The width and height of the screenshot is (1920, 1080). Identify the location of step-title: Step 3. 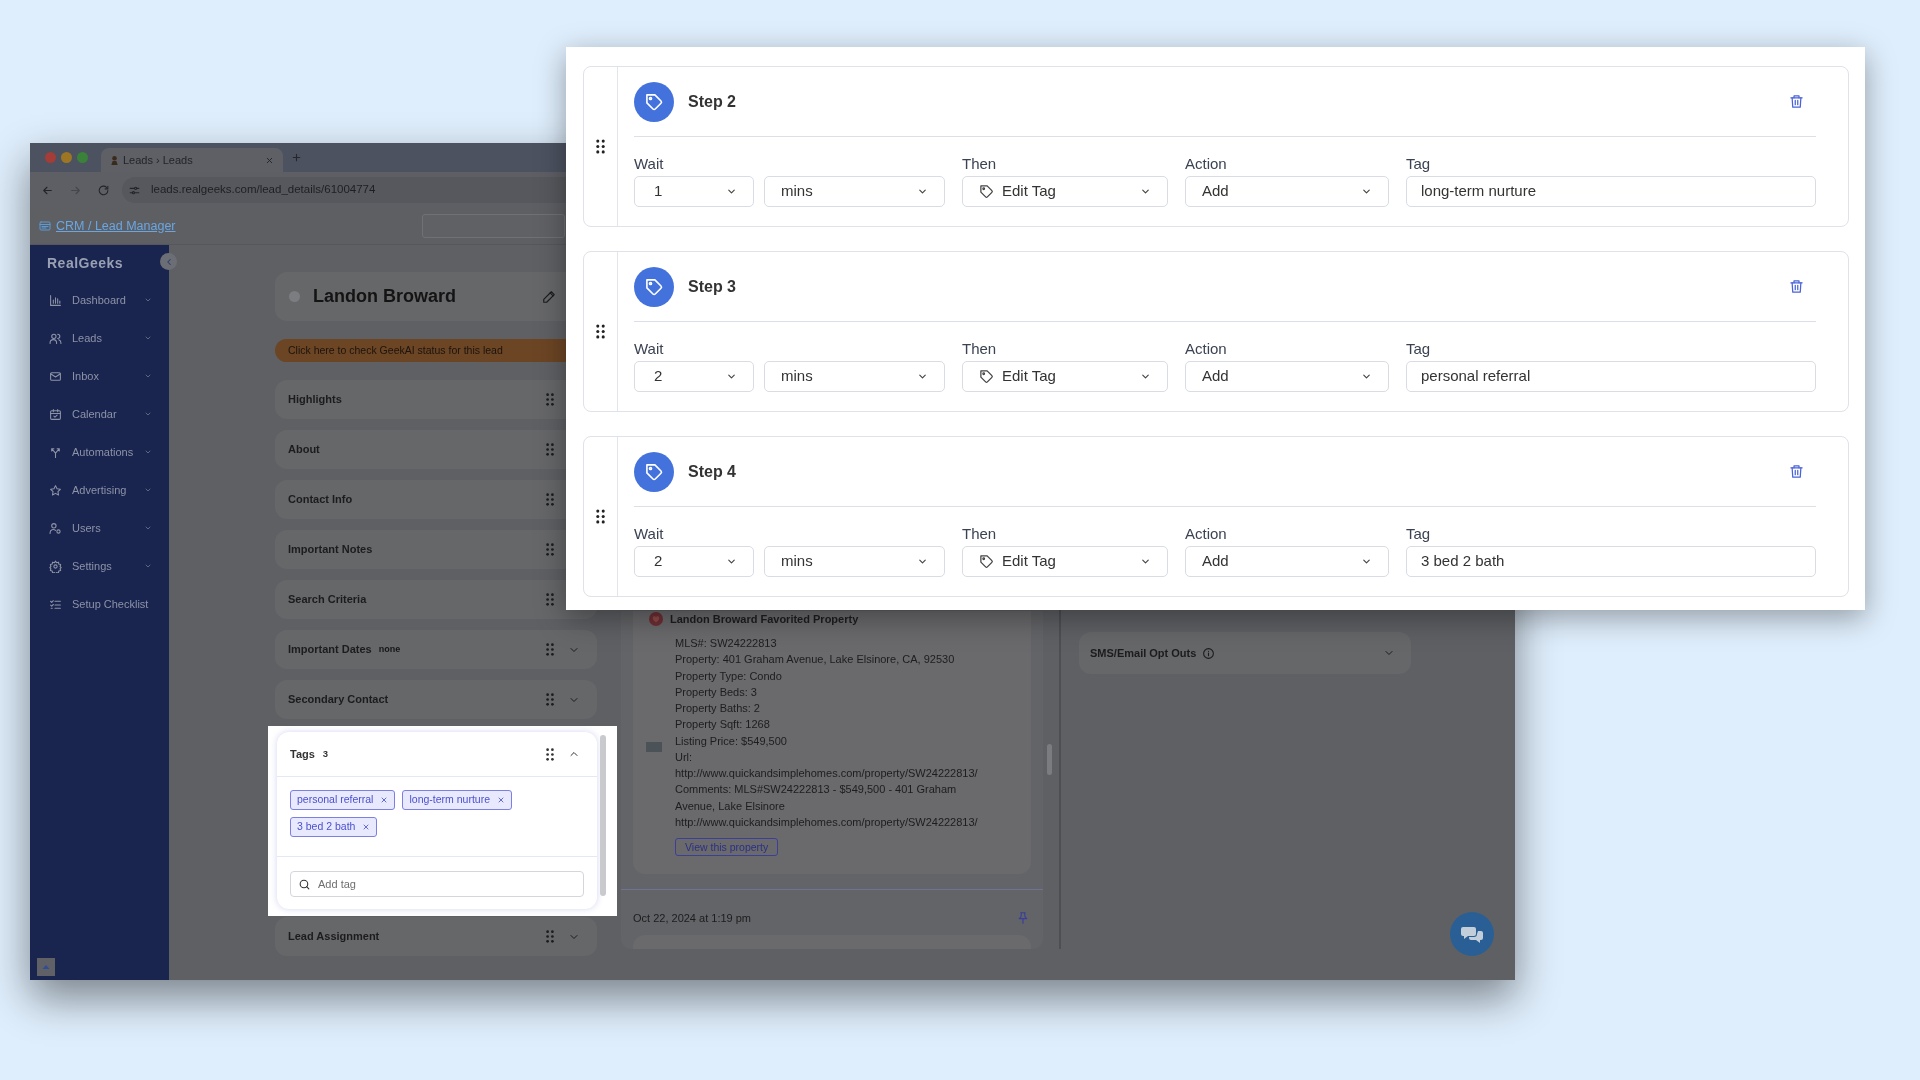
(712, 286).